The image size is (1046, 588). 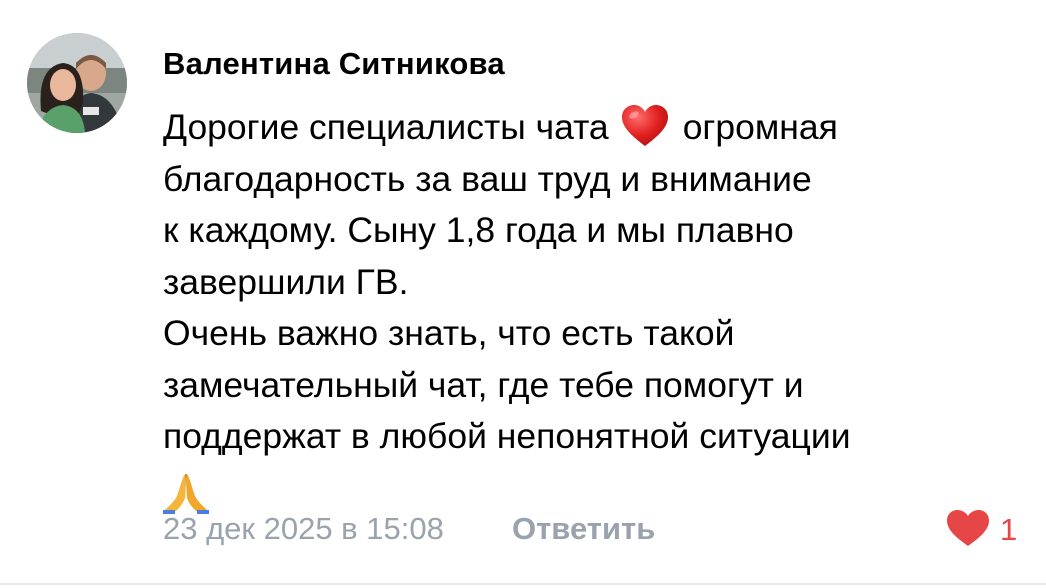 I want to click on comment-text-line-1b: огромная, so click(x=760, y=127).